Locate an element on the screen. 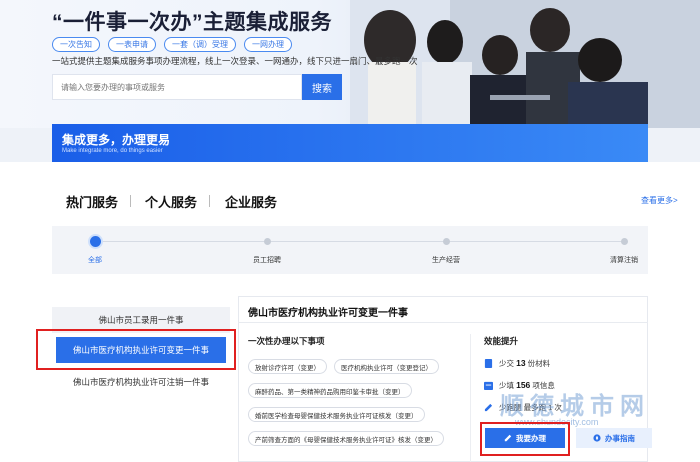 The height and width of the screenshot is (462, 700). panel-title: 佛山市医疗机构执业许可变更一件事 is located at coordinates (328, 313).